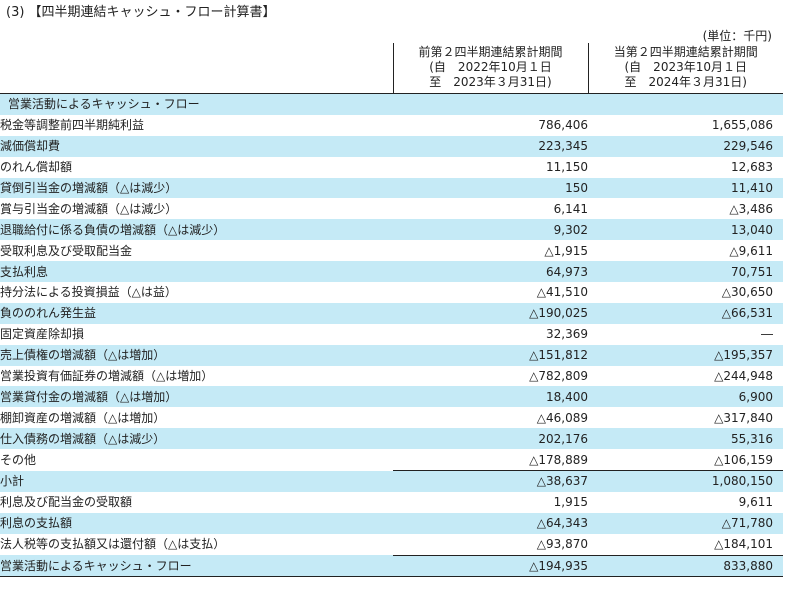 The height and width of the screenshot is (600, 800). Describe the element at coordinates (391, 334) in the screenshot. I see `table-row: 固定資産除却損 32,369 ―` at that location.